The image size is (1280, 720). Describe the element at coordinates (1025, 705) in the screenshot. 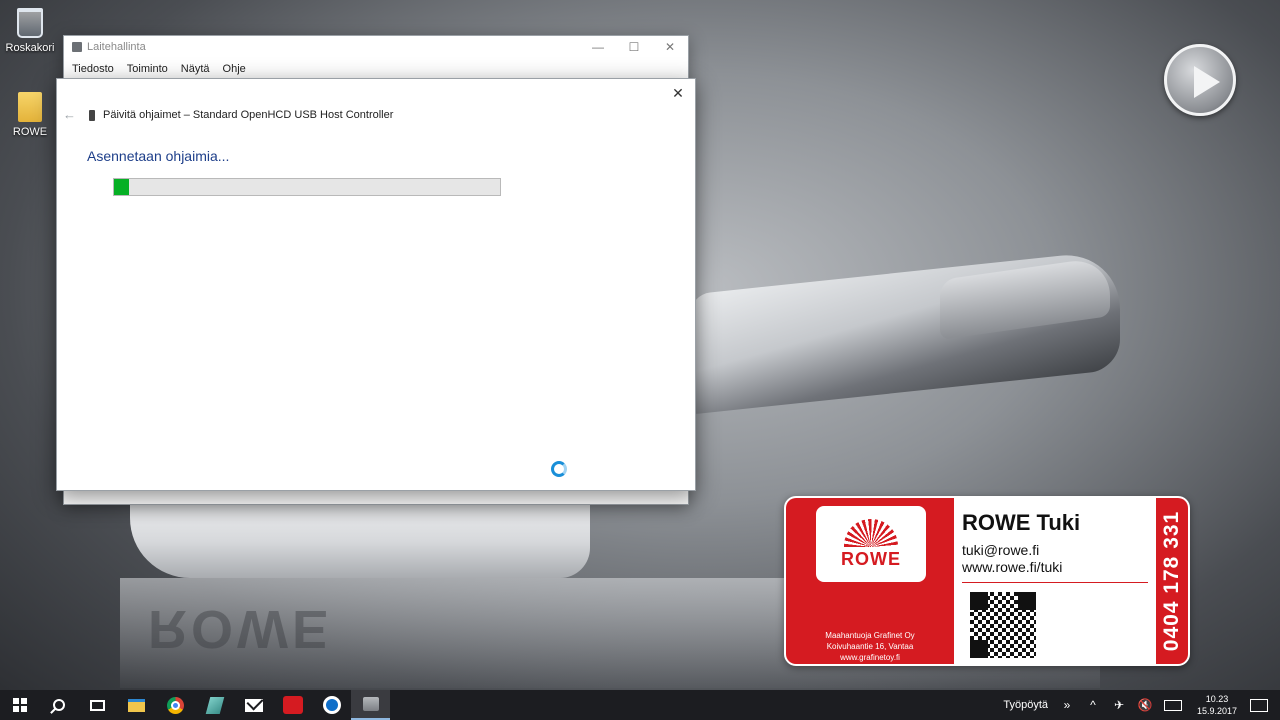

I see `desktop-toolbar-label: Työpöytä` at that location.